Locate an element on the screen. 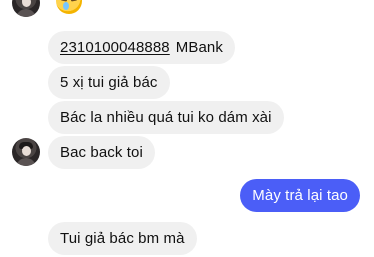 The width and height of the screenshot is (374, 257). message-text: Tui giả bác bm mà is located at coordinates (122, 238).